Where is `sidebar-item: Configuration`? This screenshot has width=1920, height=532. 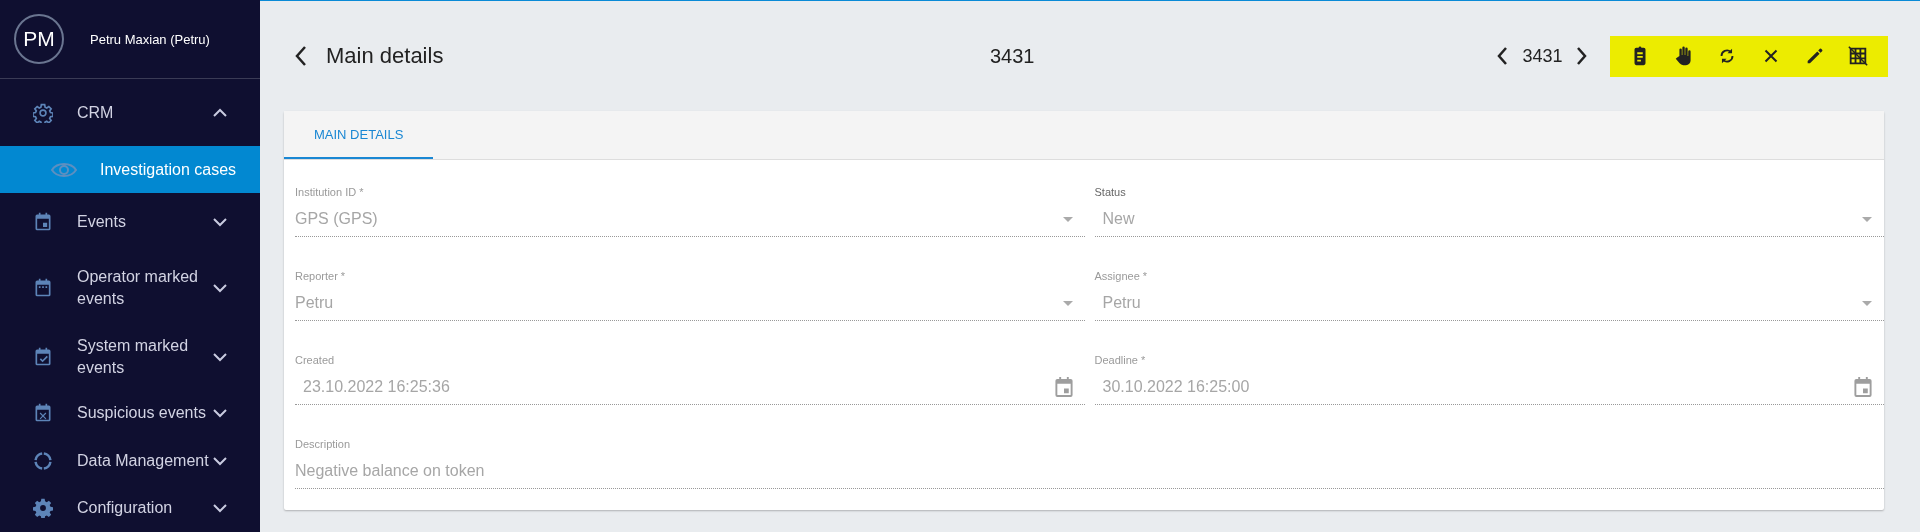
sidebar-item: Configuration is located at coordinates (130, 508).